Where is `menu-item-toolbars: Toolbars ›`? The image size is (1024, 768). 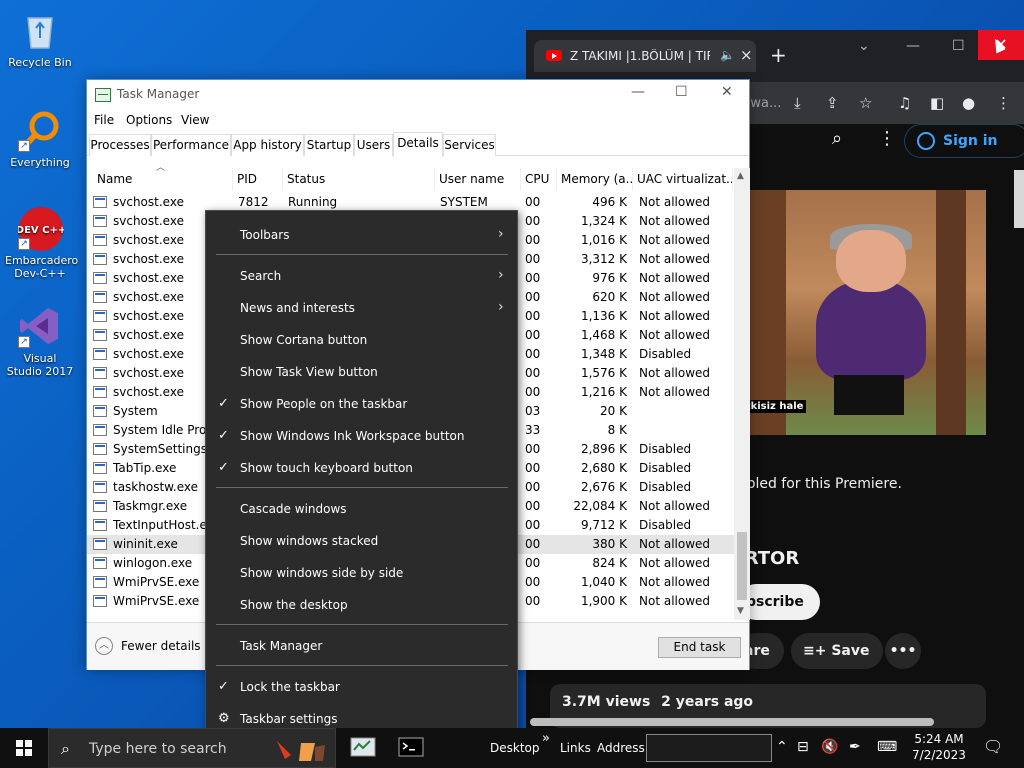
menu-item-toolbars: Toolbars › is located at coordinates (361, 235).